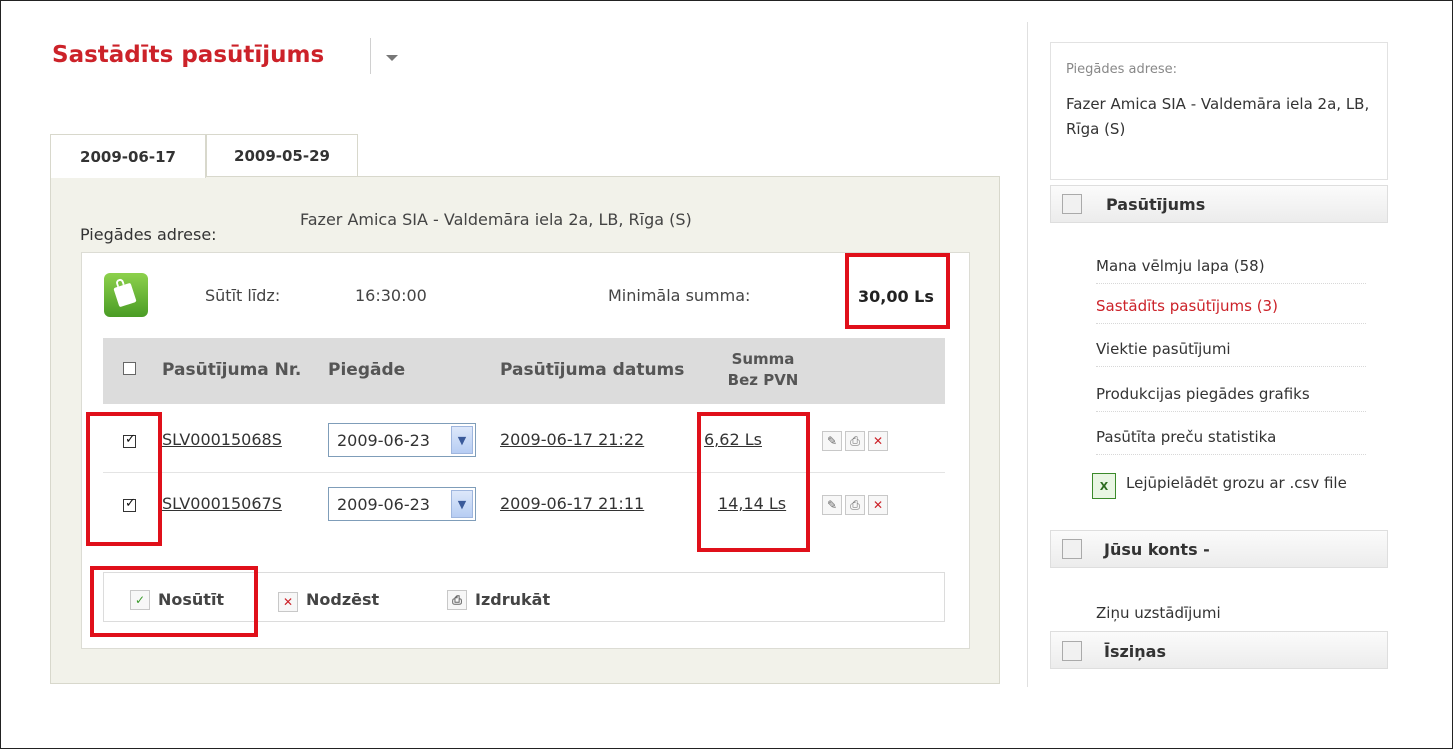 This screenshot has height=749, width=1453. What do you see at coordinates (129, 368) in the screenshot?
I see `select-all-checkbox` at bounding box center [129, 368].